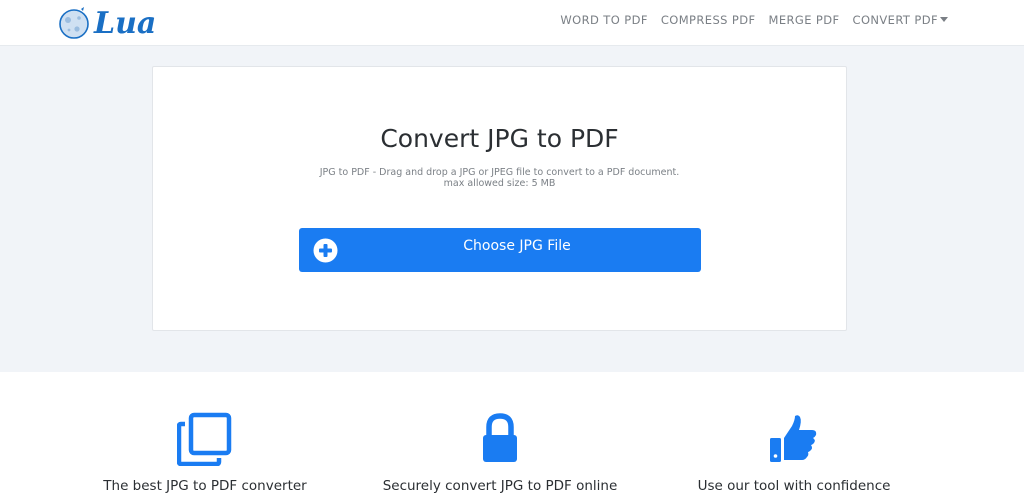 This screenshot has width=1024, height=498. I want to click on brand-logo-link: Lua, so click(107, 23).